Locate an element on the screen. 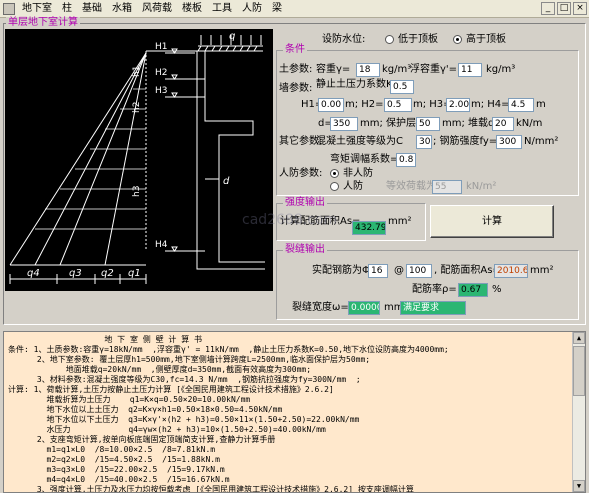  wall-label: 墙参数: is located at coordinates (296, 88).